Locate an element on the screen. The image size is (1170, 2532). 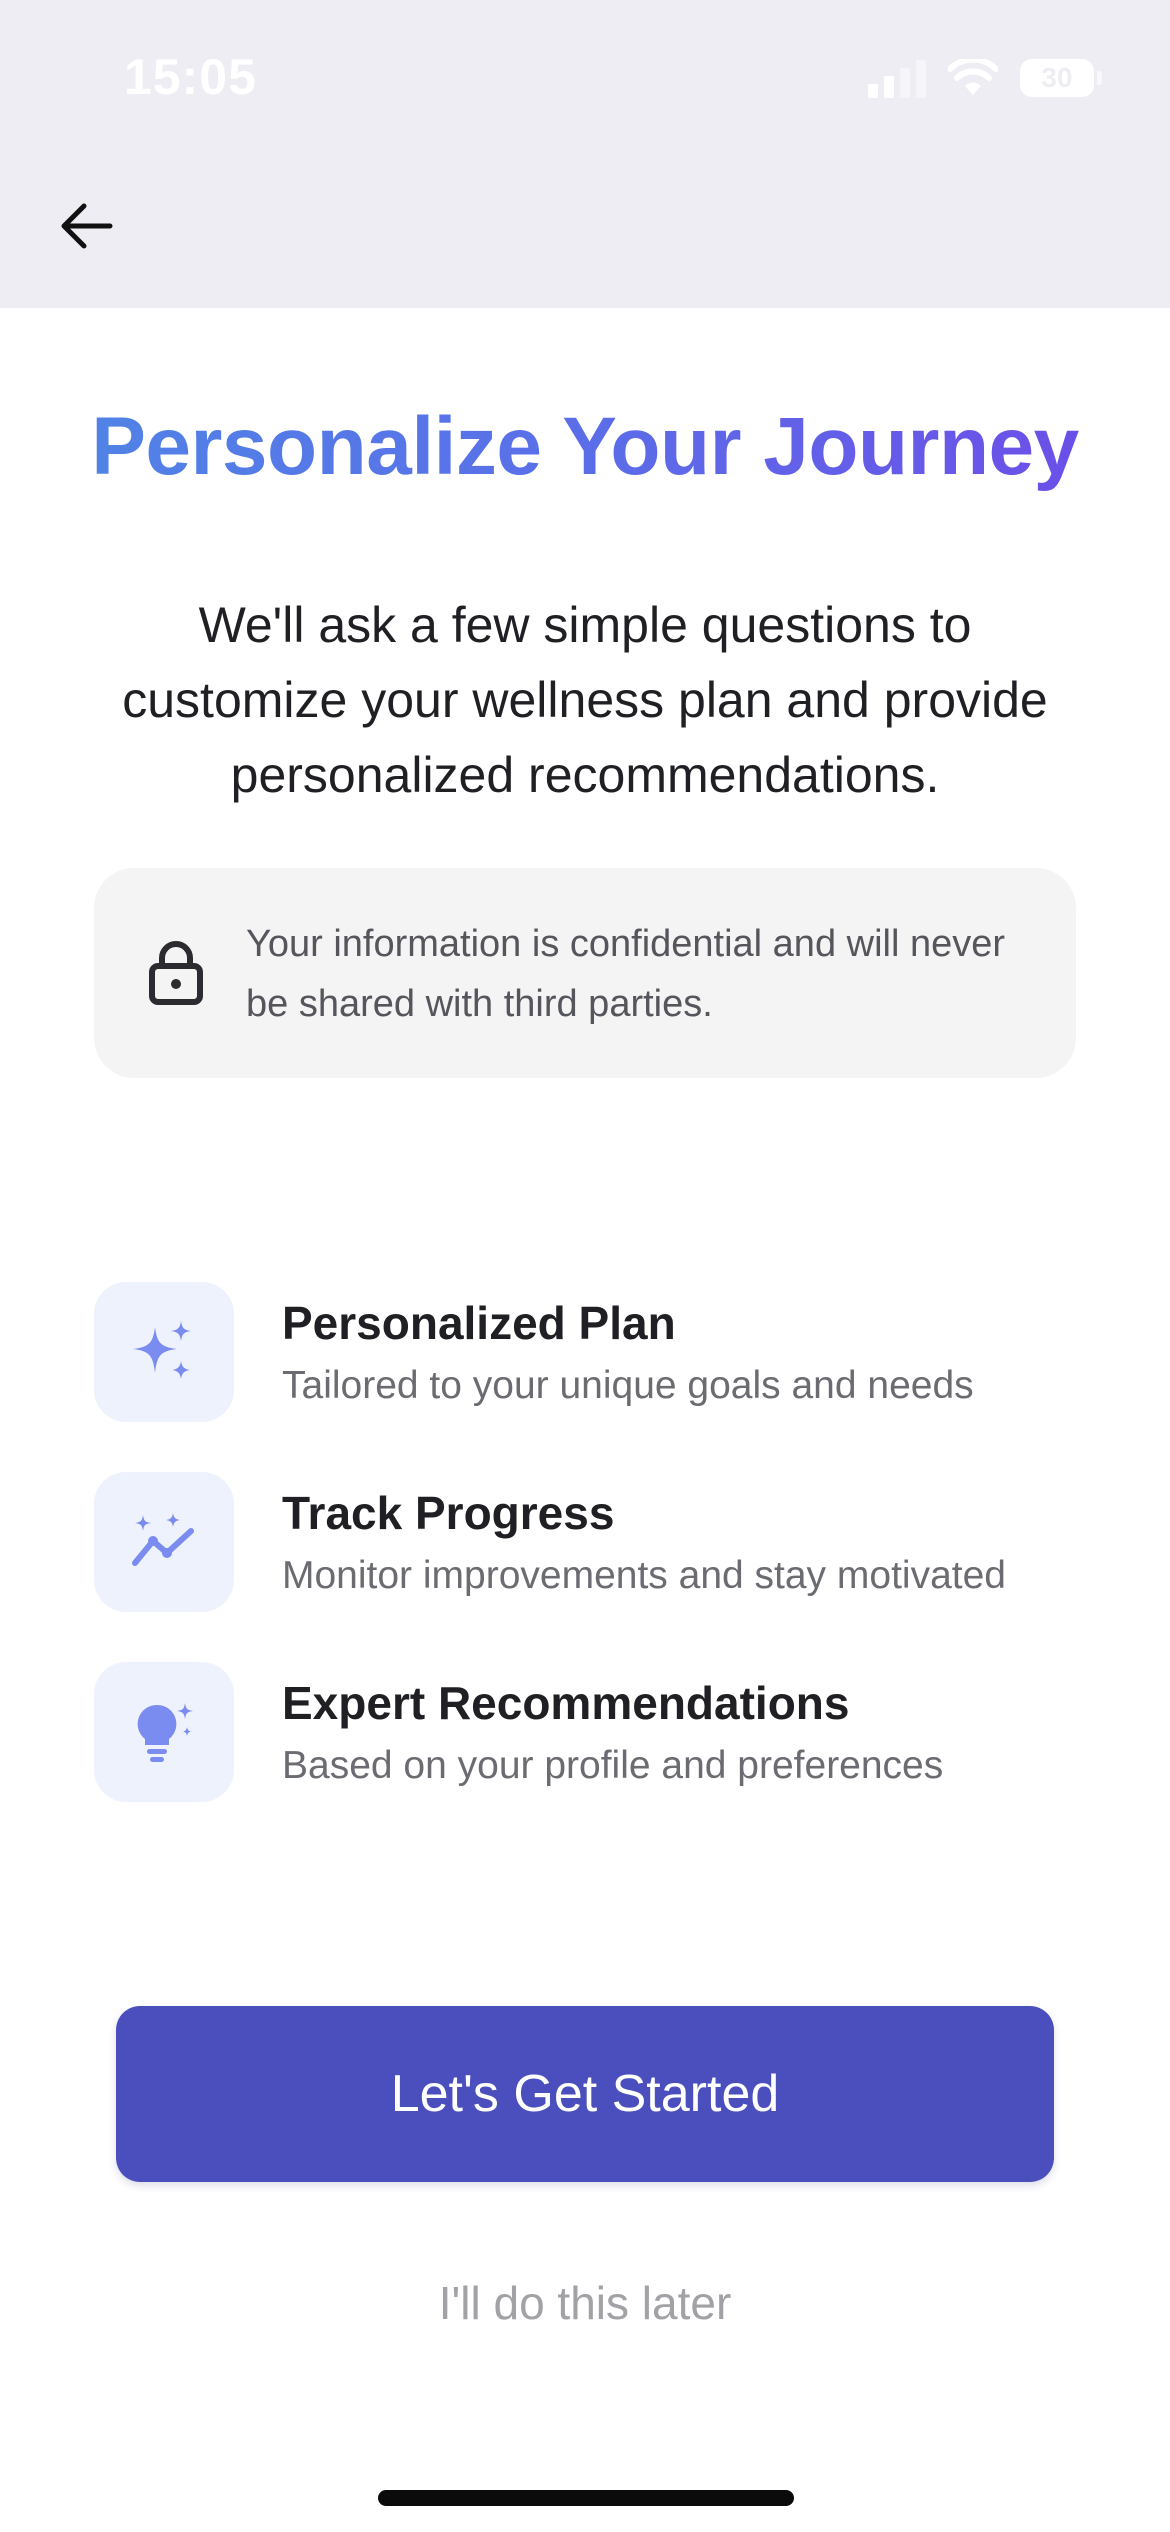
back-button is located at coordinates (86, 226).